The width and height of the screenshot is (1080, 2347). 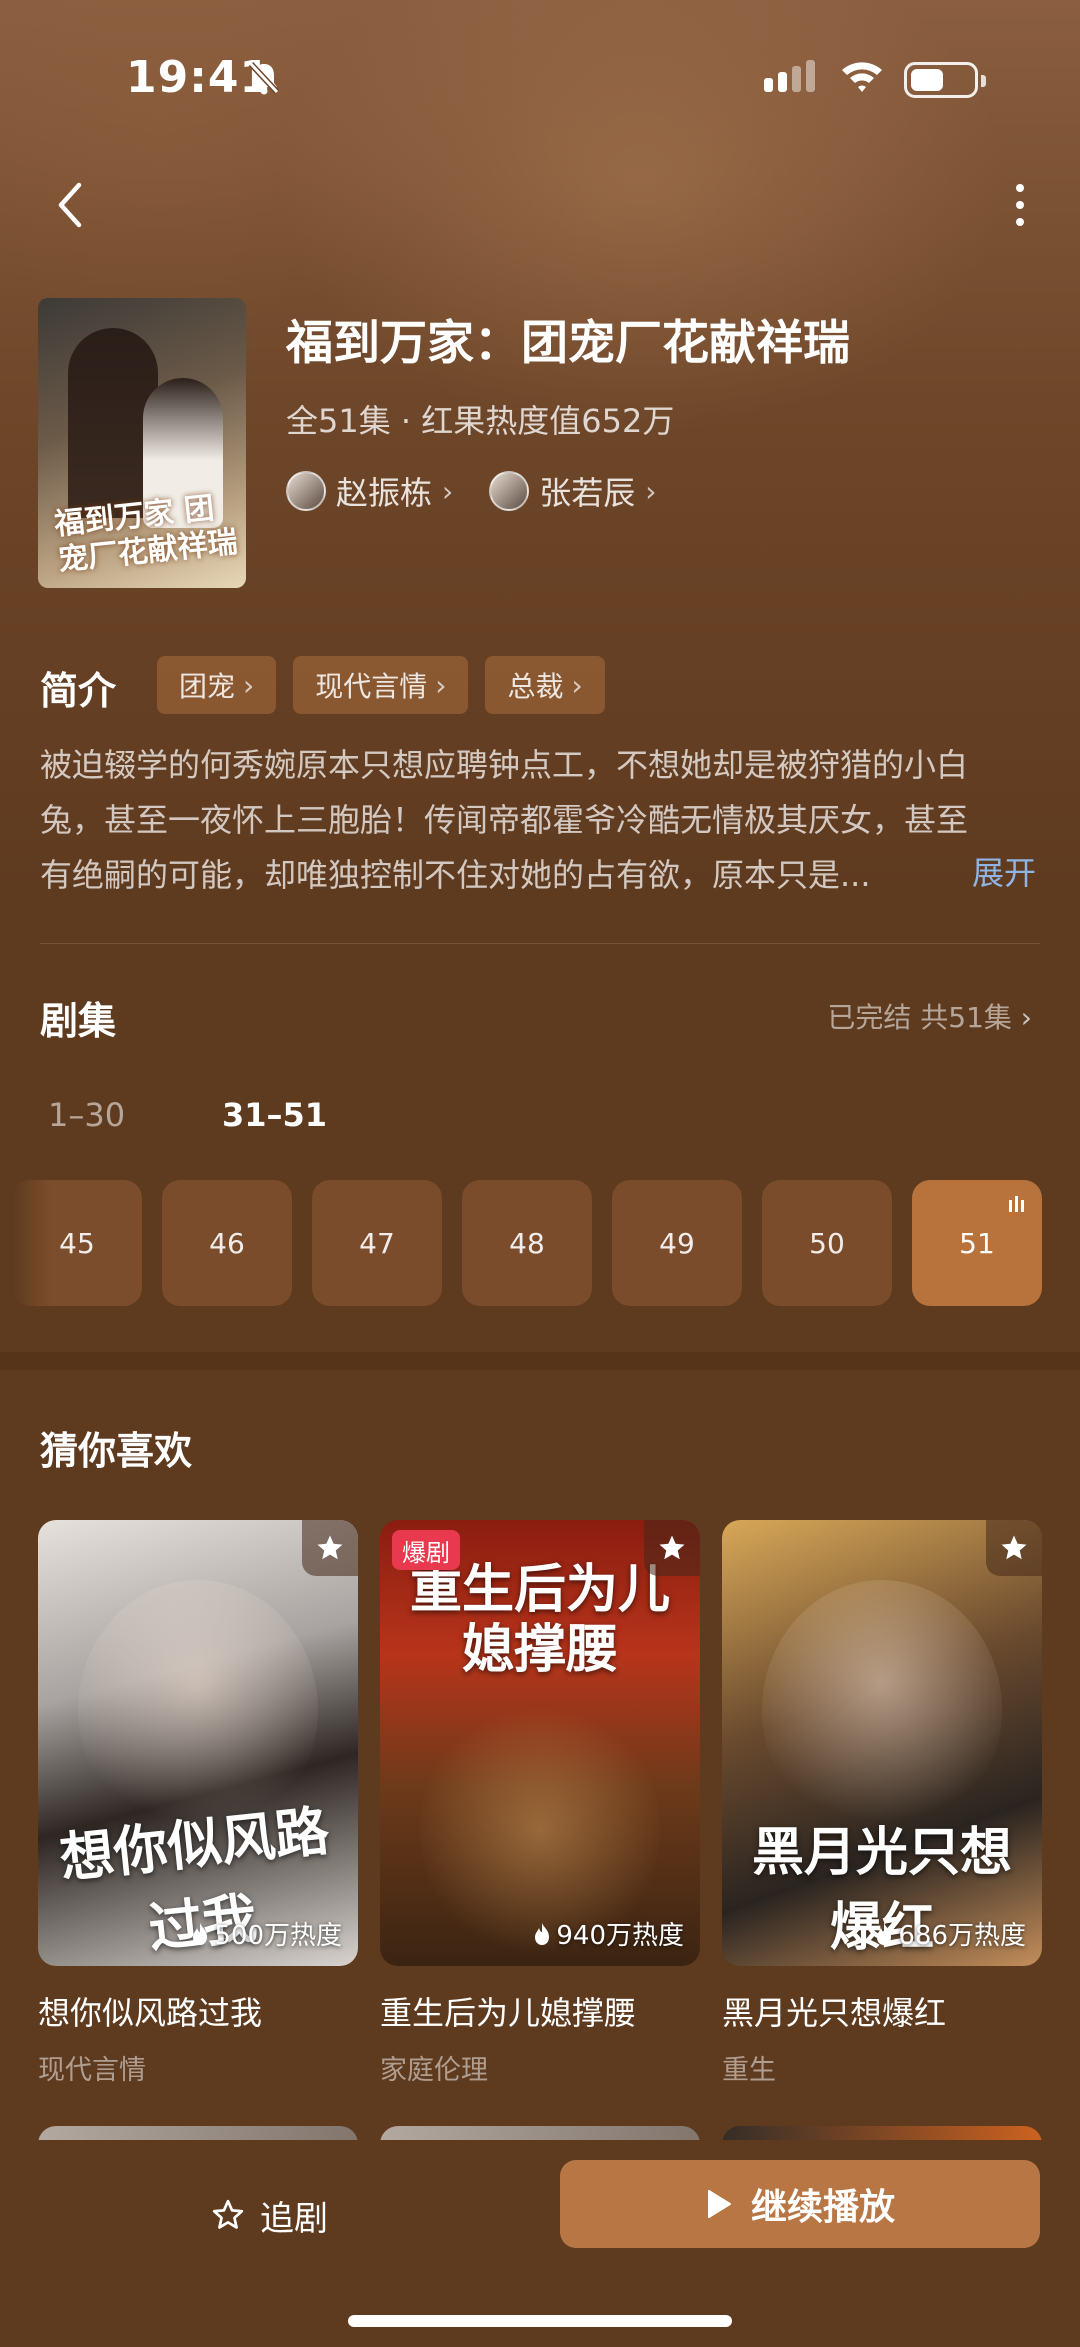 I want to click on episodes-status: 已完结 共51集, so click(x=919, y=1017).